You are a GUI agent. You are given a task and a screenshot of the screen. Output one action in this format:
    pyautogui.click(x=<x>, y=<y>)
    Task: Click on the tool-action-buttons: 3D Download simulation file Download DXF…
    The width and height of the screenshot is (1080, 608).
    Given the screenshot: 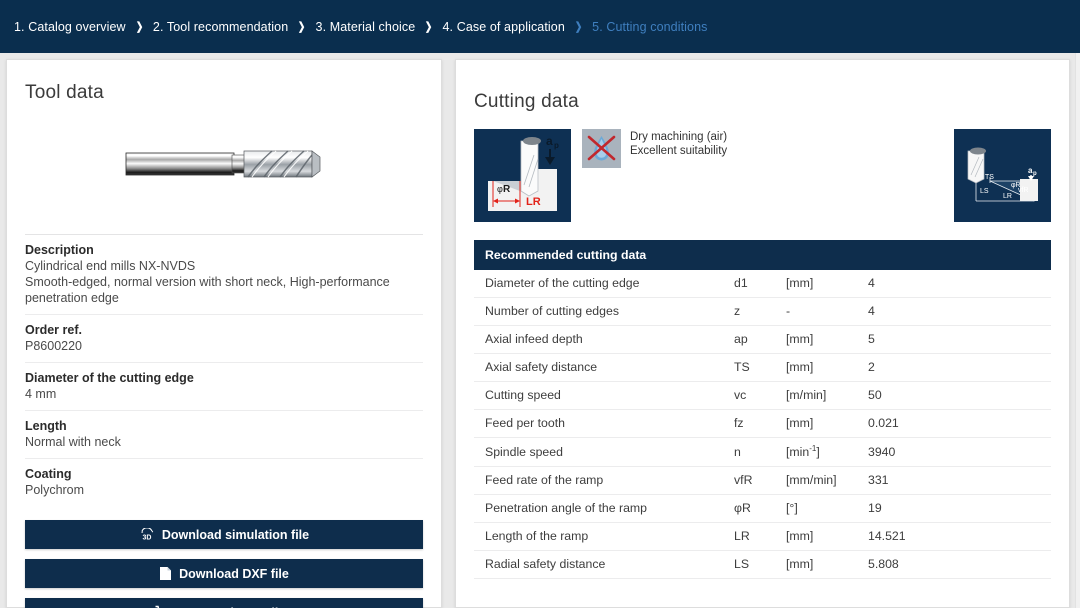 What is the action you would take?
    pyautogui.click(x=224, y=557)
    